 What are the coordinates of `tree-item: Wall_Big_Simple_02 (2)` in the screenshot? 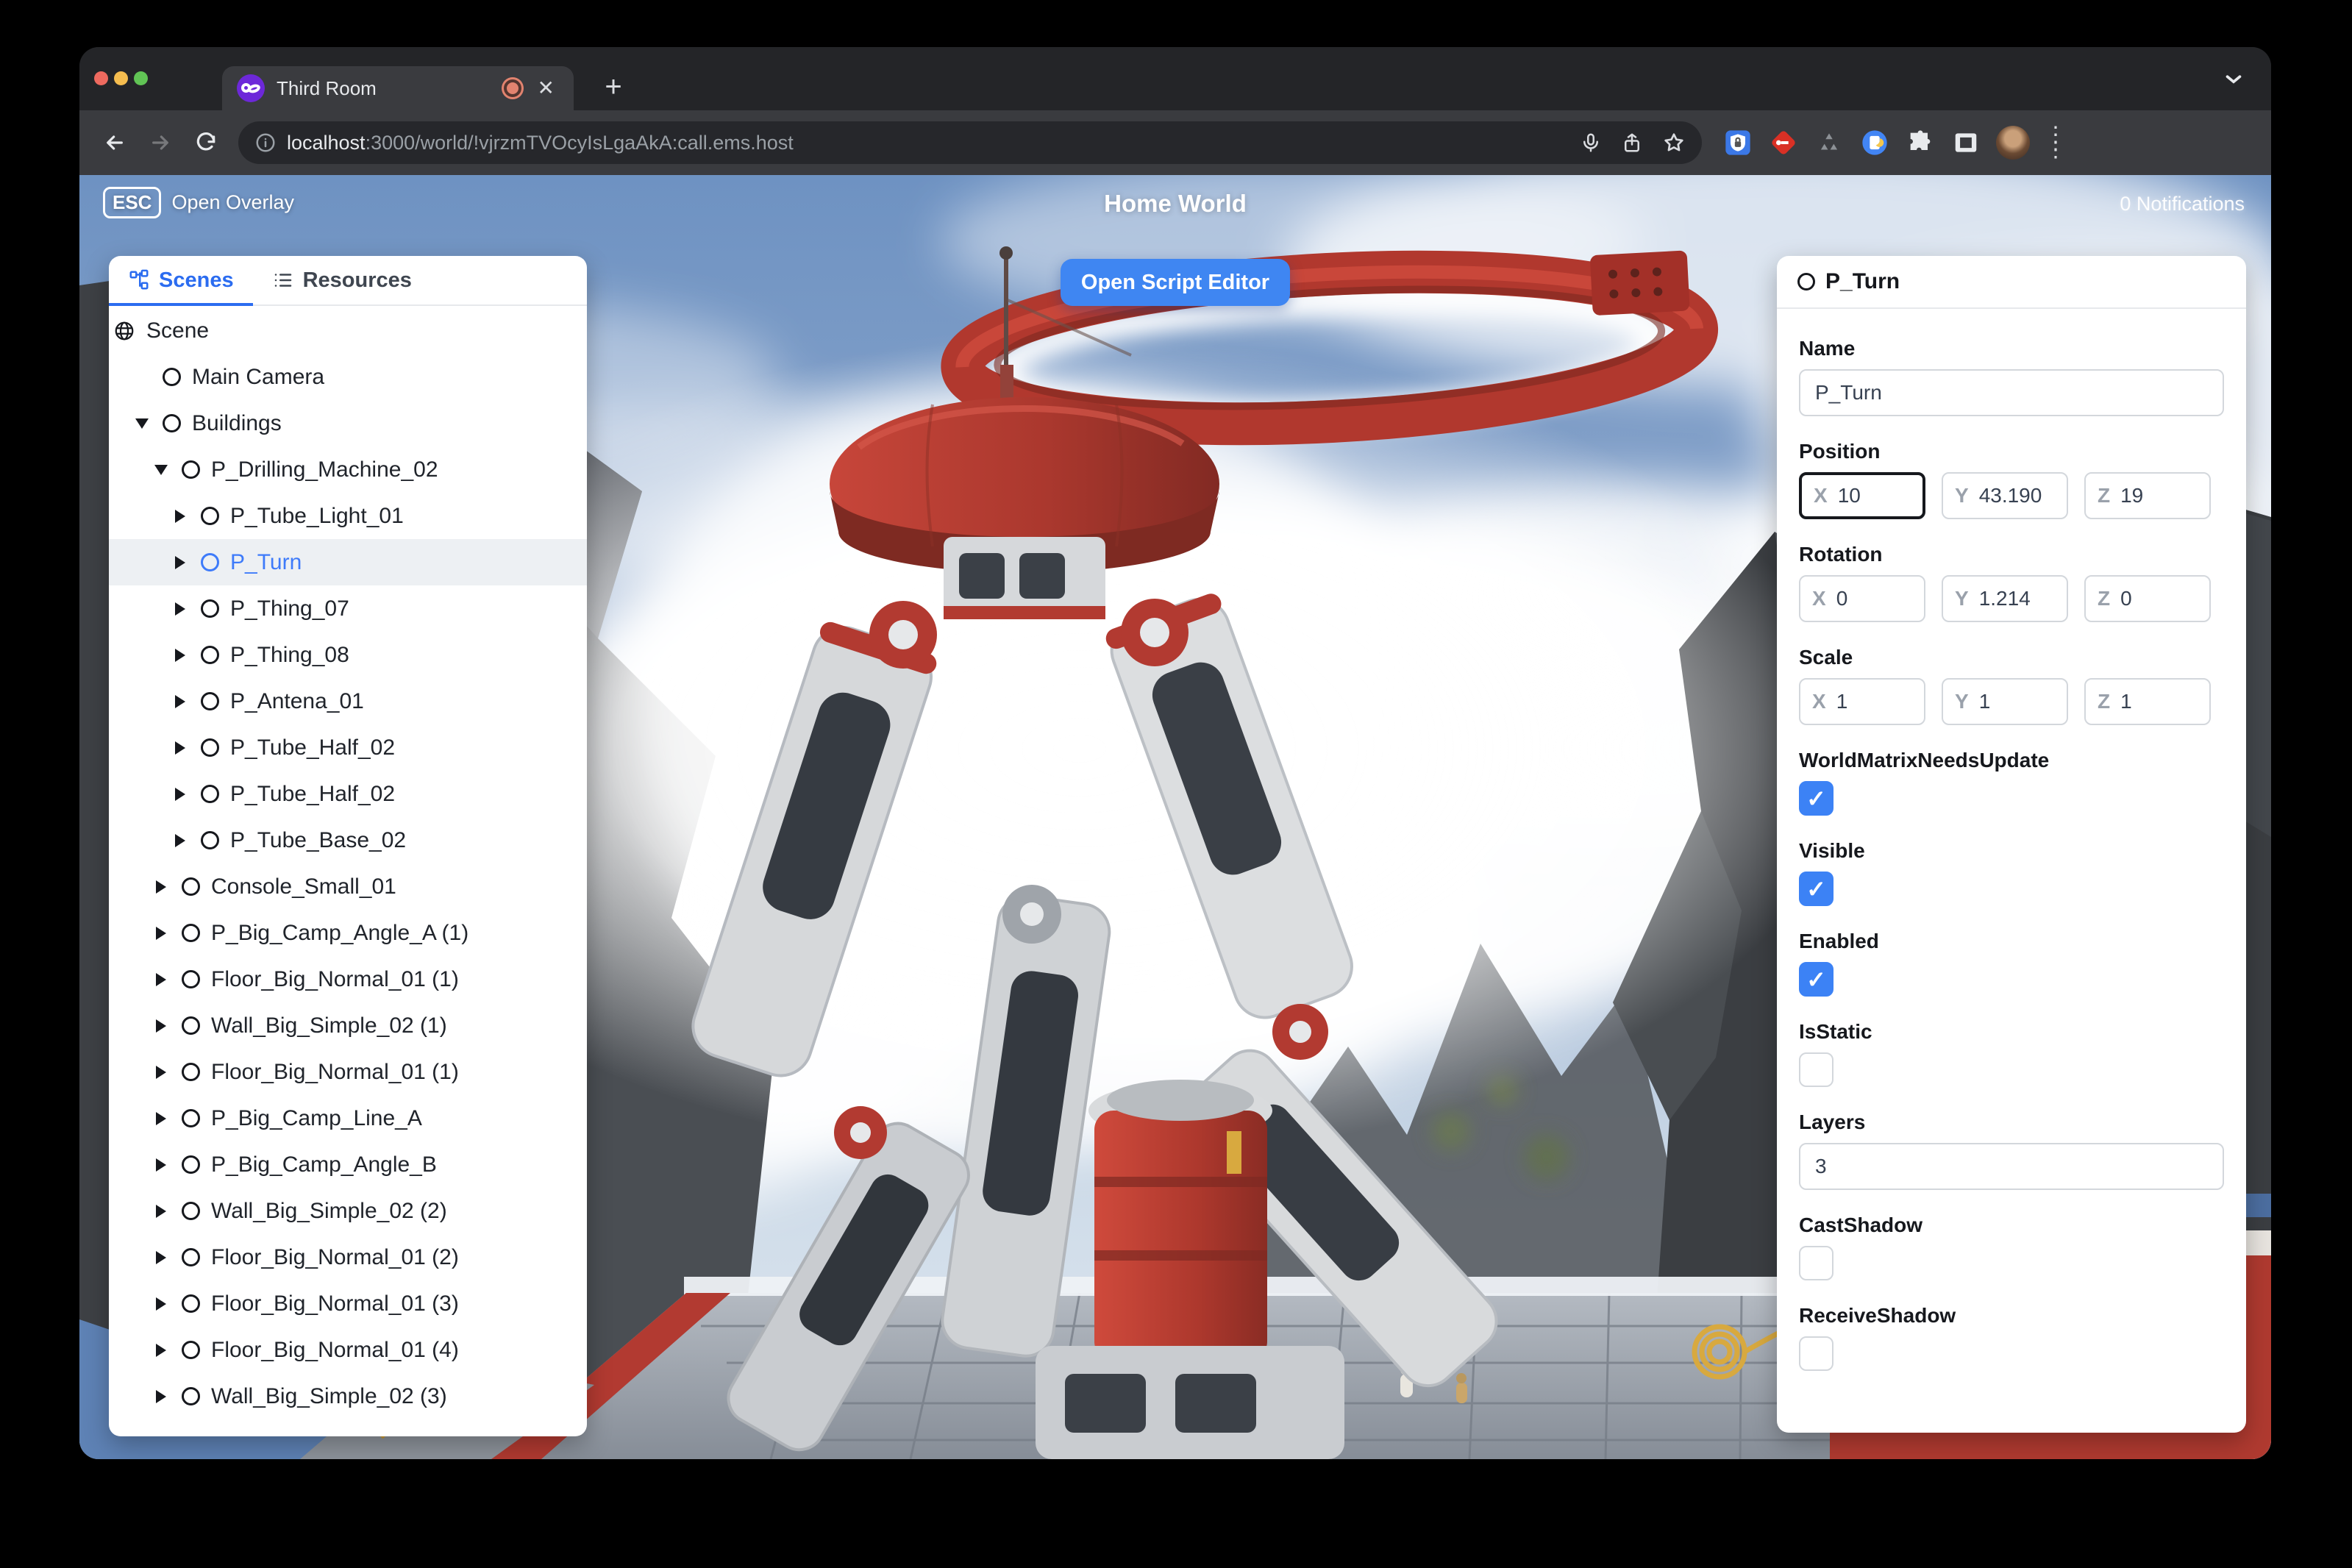 It's located at (348, 1211).